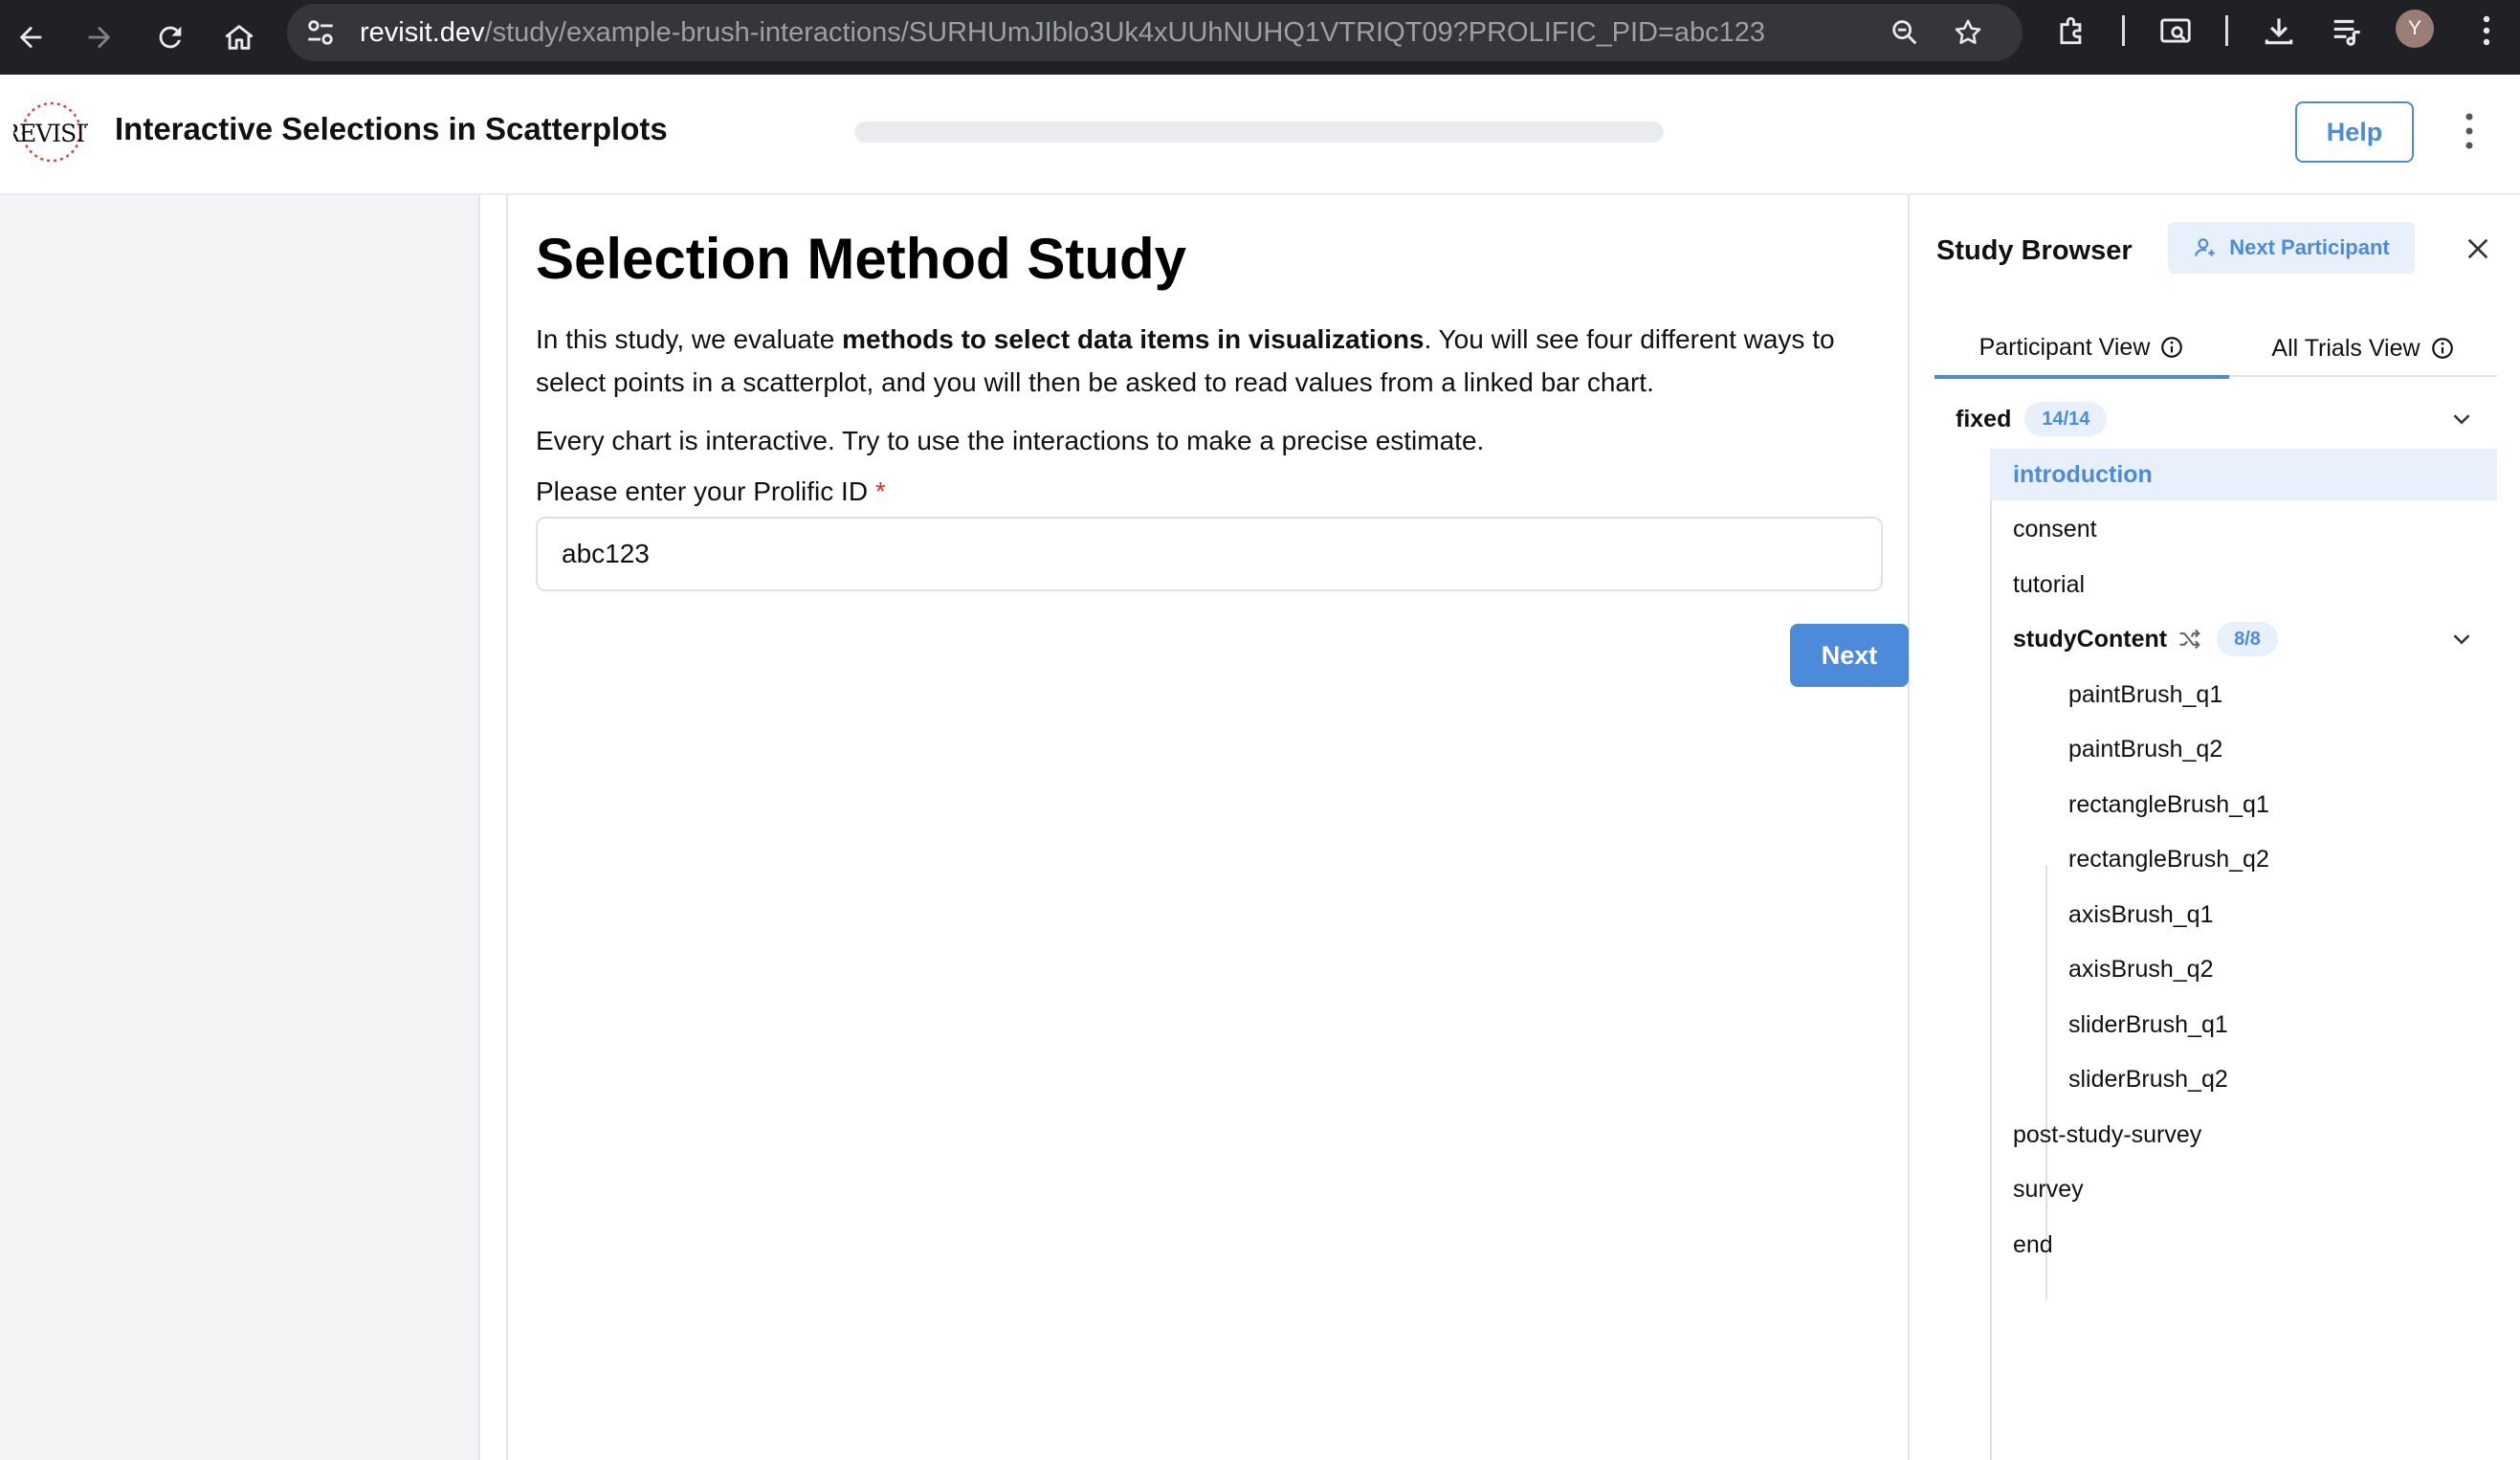 The width and height of the screenshot is (2520, 1460). Describe the element at coordinates (2066, 419) in the screenshot. I see `root-count-badge: 14/14` at that location.